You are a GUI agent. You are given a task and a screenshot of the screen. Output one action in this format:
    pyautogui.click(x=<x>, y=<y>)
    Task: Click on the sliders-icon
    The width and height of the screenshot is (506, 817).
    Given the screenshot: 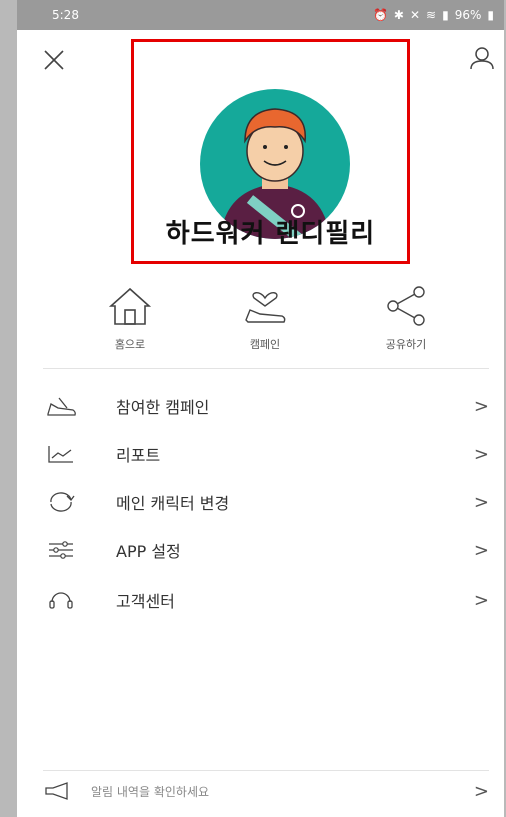 What is the action you would take?
    pyautogui.click(x=61, y=550)
    